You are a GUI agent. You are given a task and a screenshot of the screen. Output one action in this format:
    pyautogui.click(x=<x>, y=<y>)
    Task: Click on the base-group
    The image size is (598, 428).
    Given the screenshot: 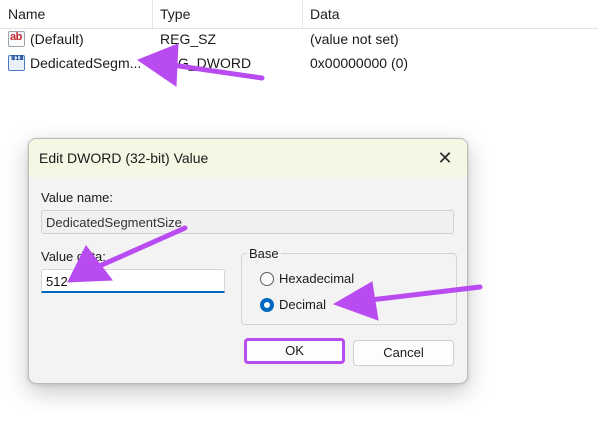 What is the action you would take?
    pyautogui.click(x=349, y=289)
    